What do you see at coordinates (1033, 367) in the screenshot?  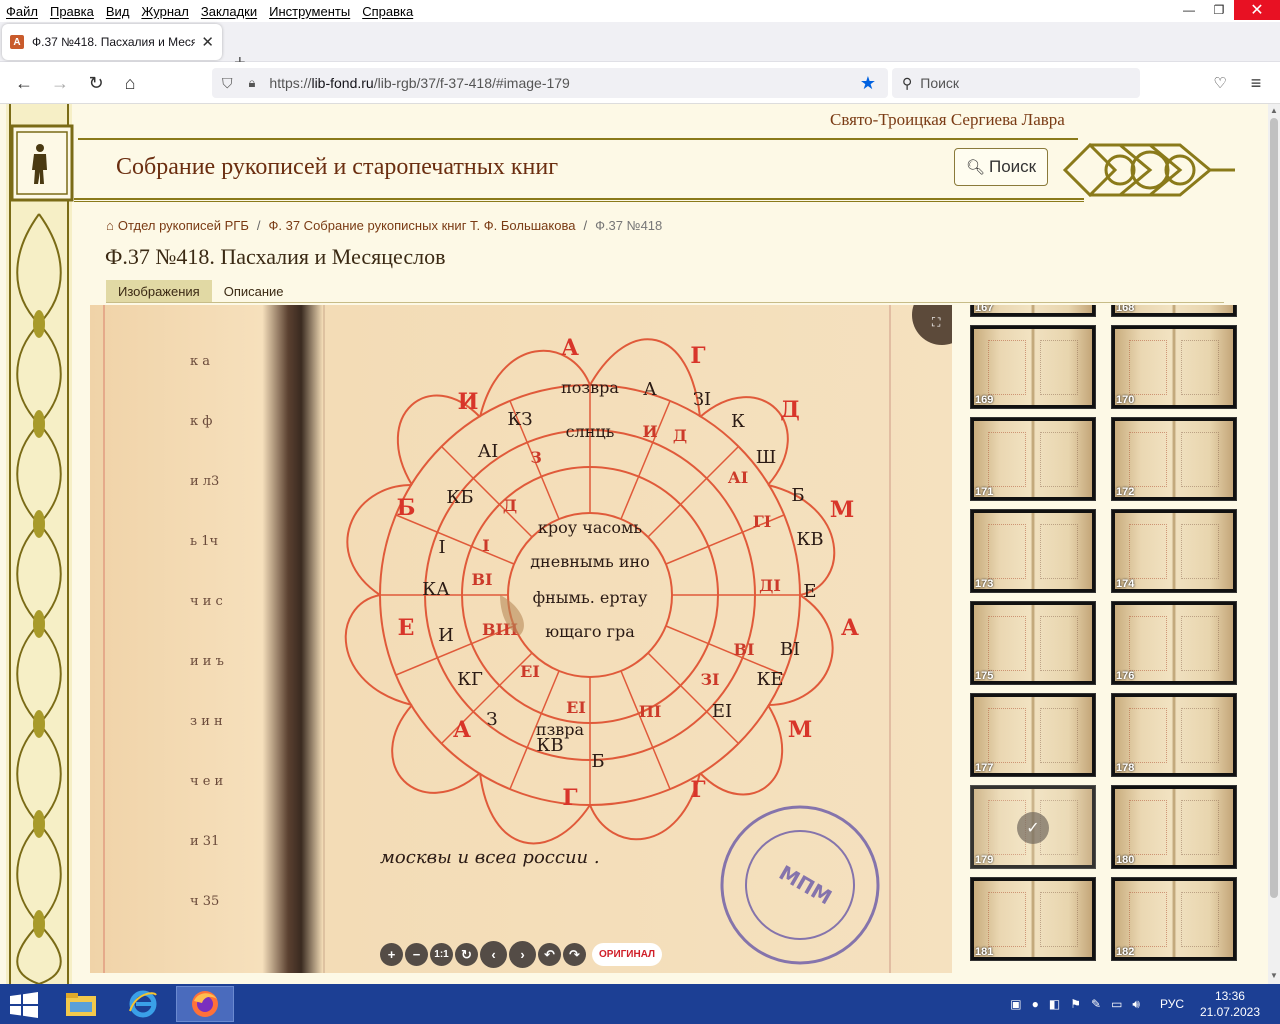 I see `thumbnail: 169` at bounding box center [1033, 367].